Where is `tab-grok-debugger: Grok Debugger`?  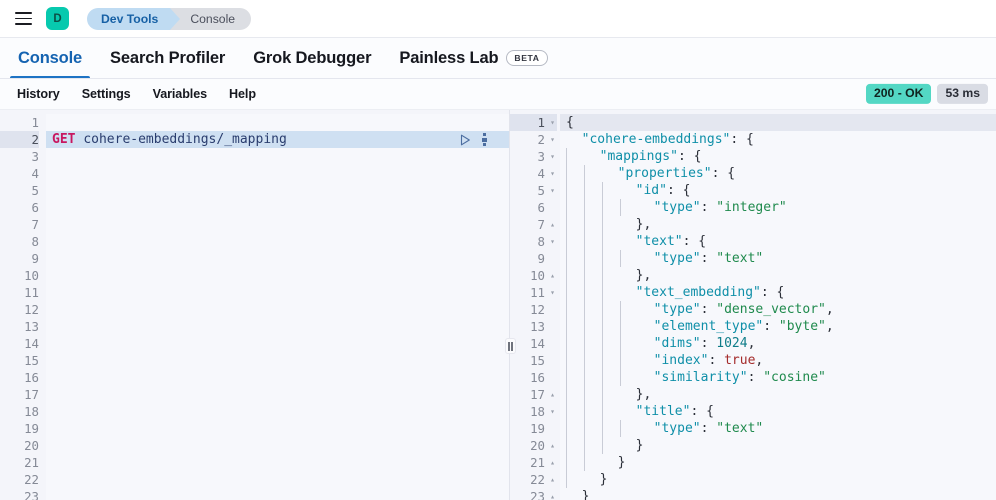 tab-grok-debugger: Grok Debugger is located at coordinates (312, 58).